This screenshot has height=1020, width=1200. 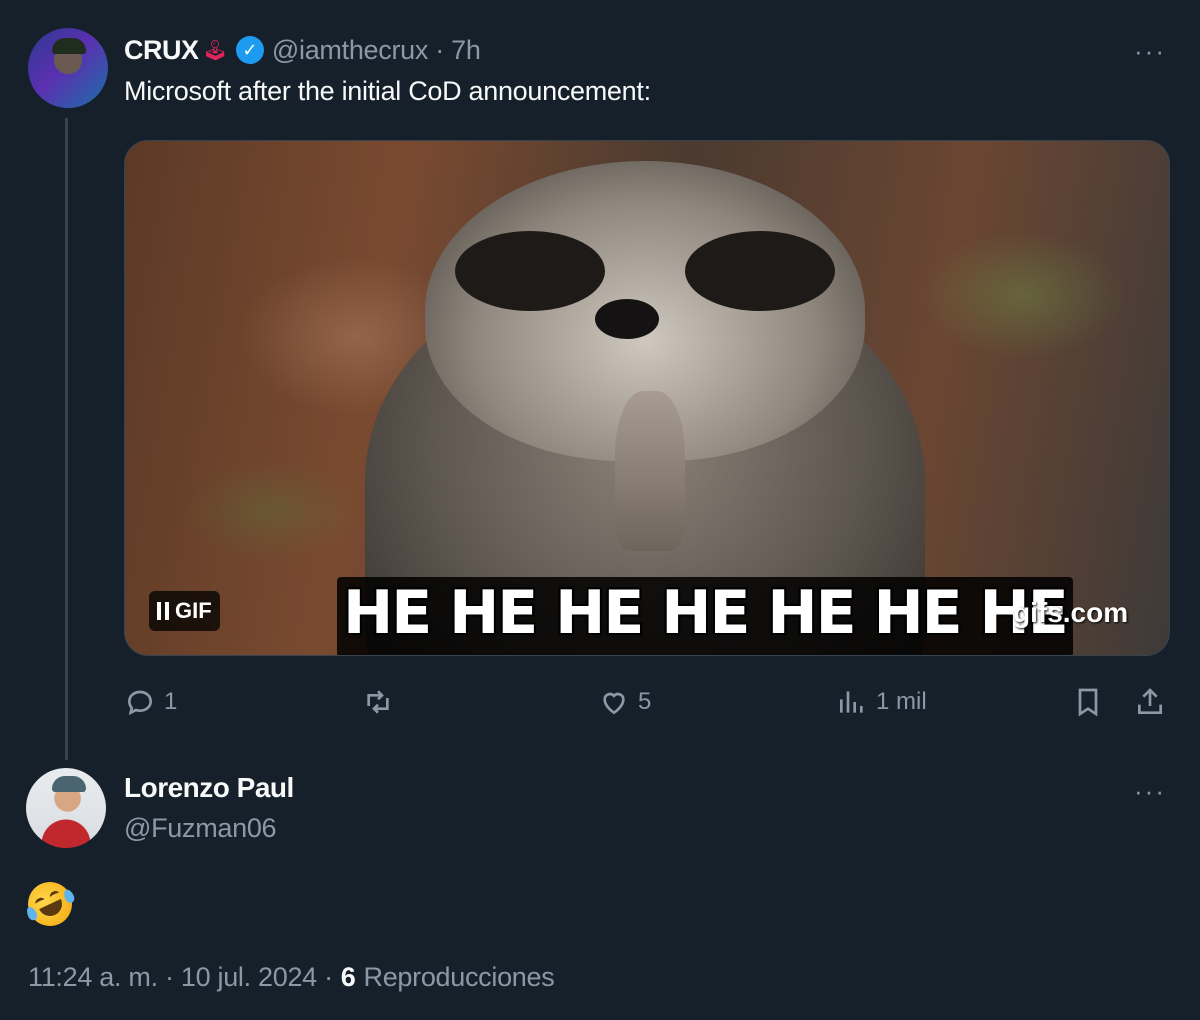 What do you see at coordinates (1071, 612) in the screenshot?
I see `gif-watermark: gifs.com` at bounding box center [1071, 612].